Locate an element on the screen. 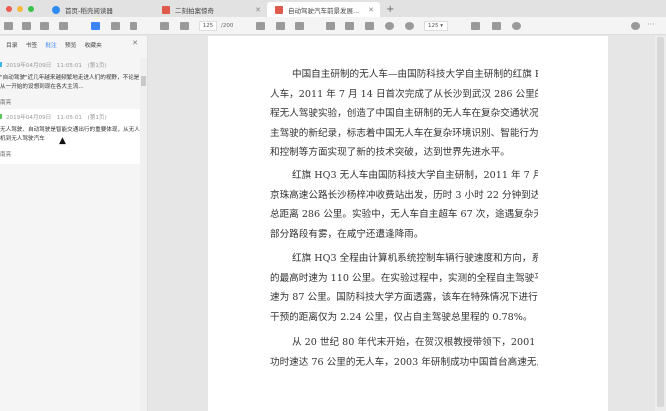 This screenshot has height=411, width=666. text-line: 主驾驶的新纪录，标志着中国无人车在复杂环境识别、智能行为决策 is located at coordinates (404, 133).